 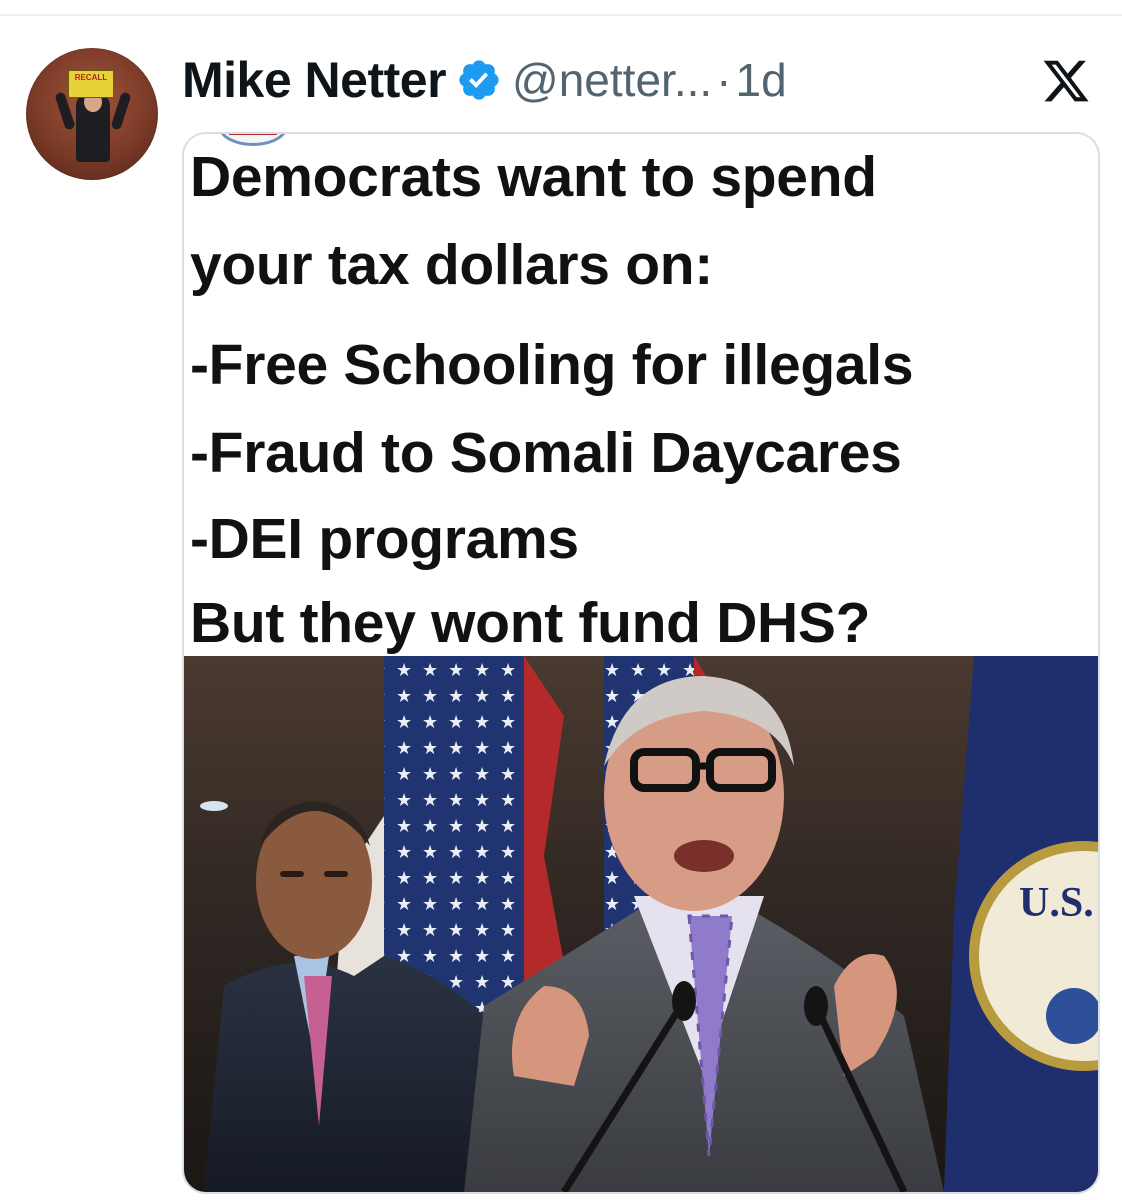 What do you see at coordinates (561, 15) in the screenshot?
I see `top-divider` at bounding box center [561, 15].